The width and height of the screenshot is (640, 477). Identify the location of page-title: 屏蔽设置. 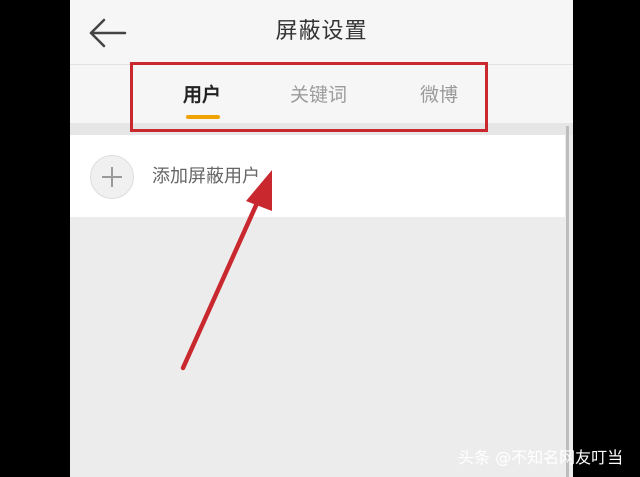
(321, 31).